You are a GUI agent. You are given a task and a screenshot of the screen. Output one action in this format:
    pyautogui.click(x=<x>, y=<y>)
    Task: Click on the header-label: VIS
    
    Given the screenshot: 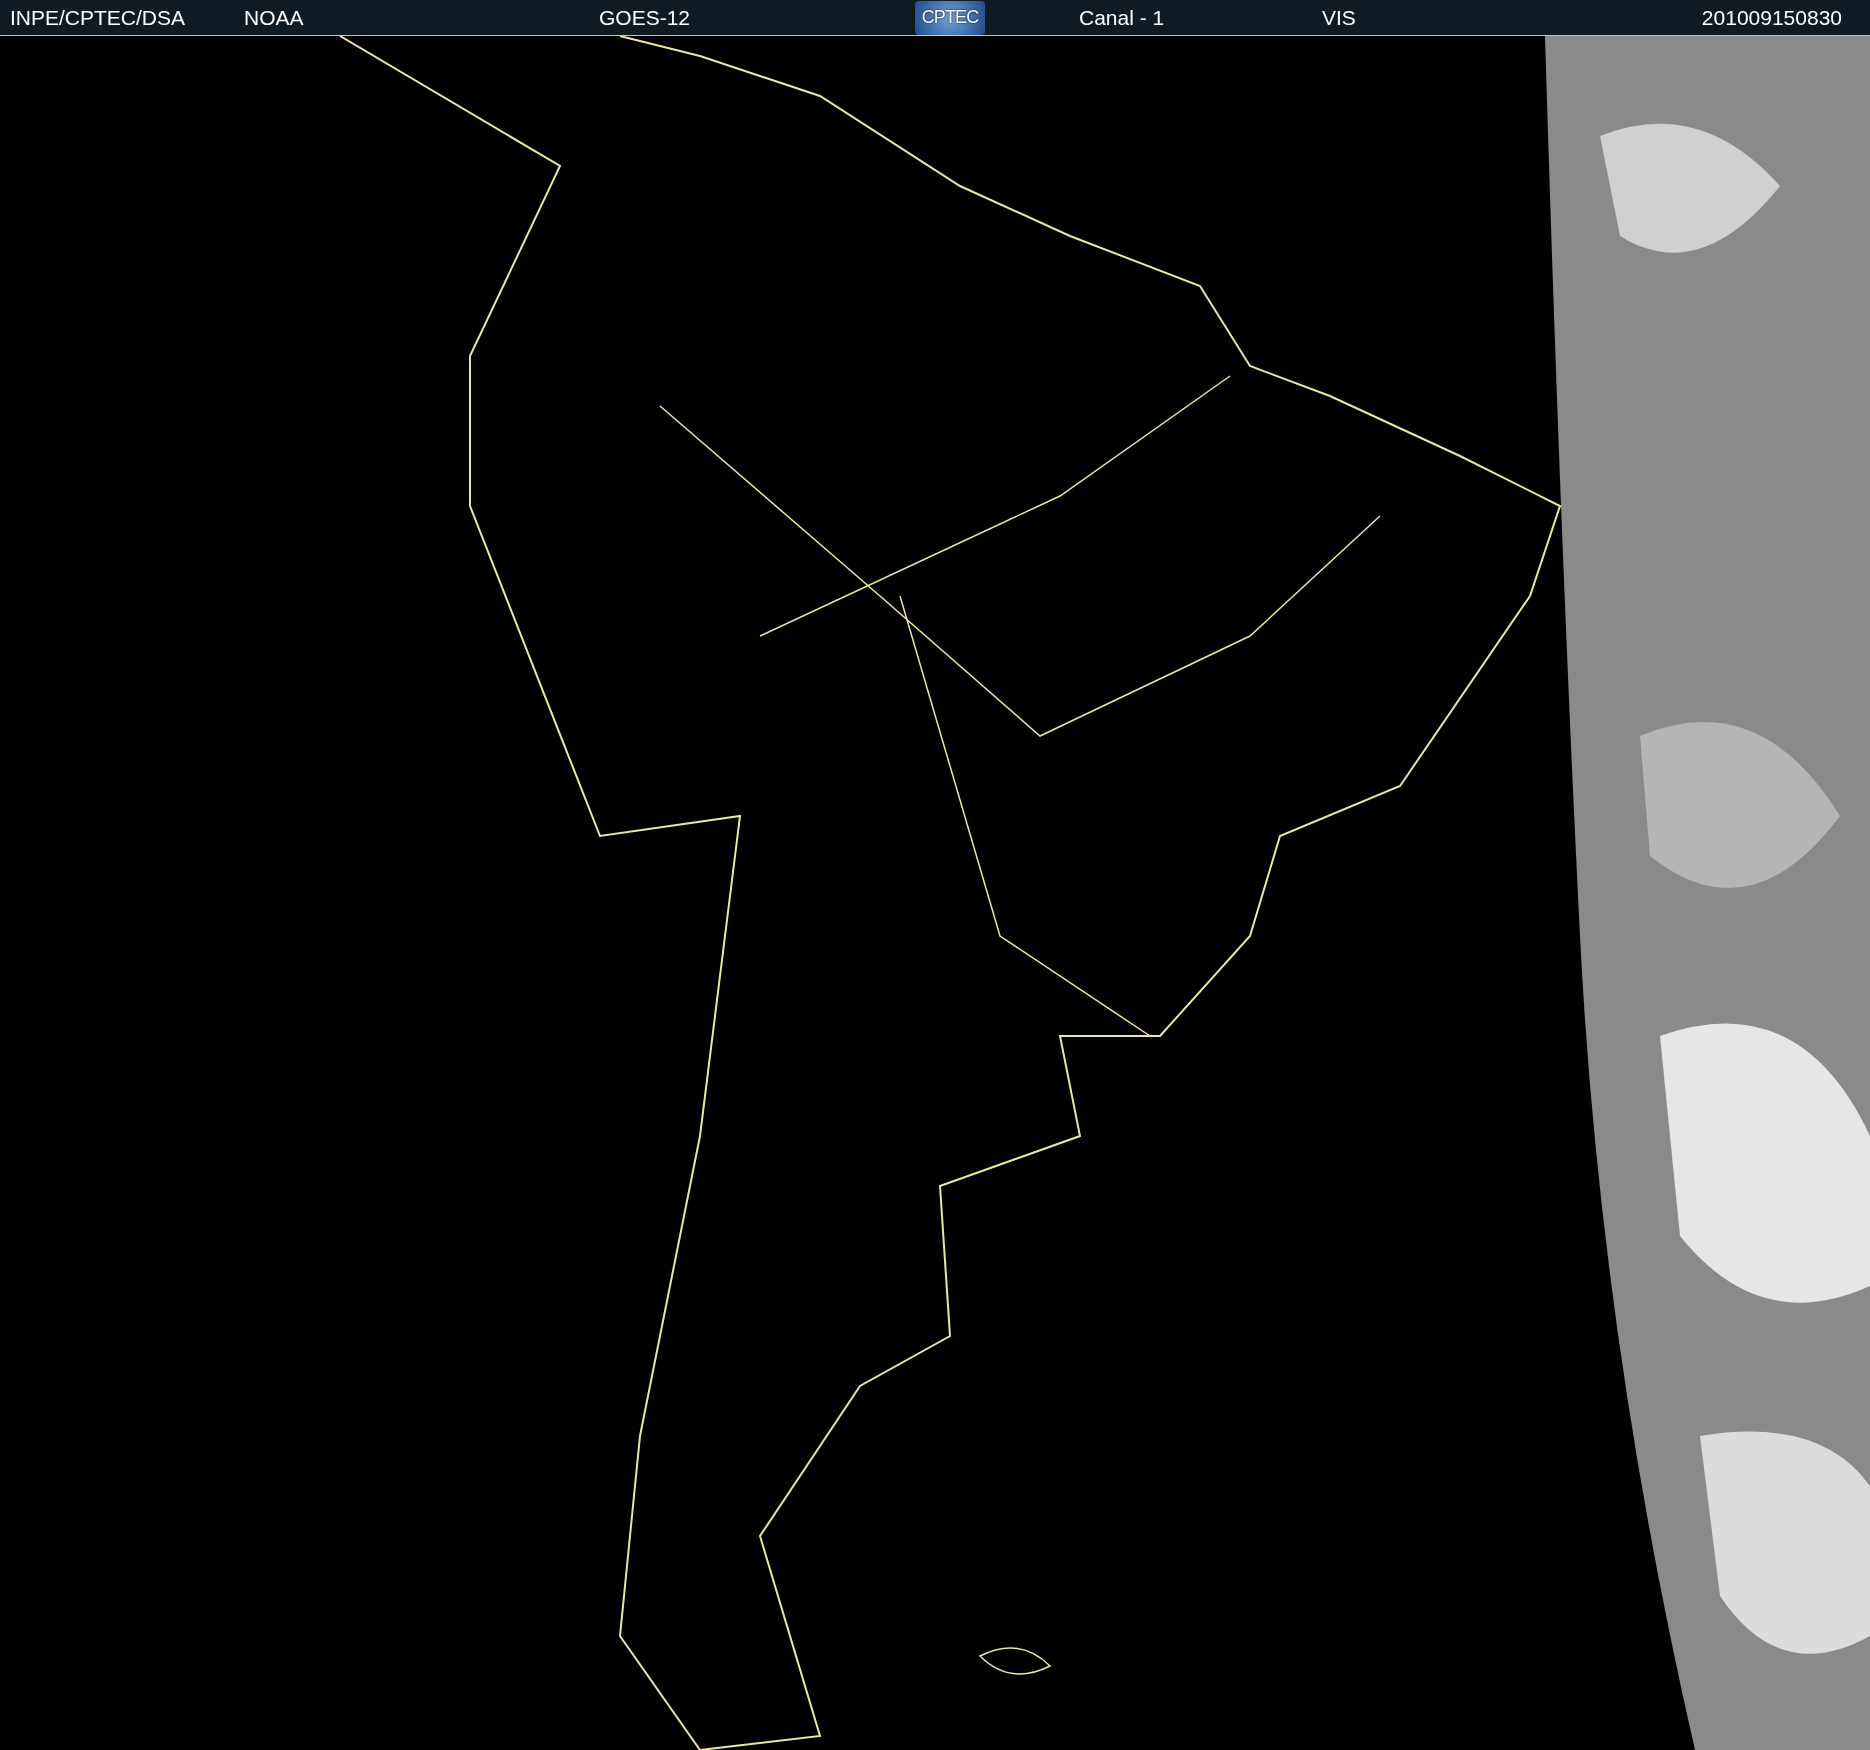 What is the action you would take?
    pyautogui.click(x=1339, y=17)
    